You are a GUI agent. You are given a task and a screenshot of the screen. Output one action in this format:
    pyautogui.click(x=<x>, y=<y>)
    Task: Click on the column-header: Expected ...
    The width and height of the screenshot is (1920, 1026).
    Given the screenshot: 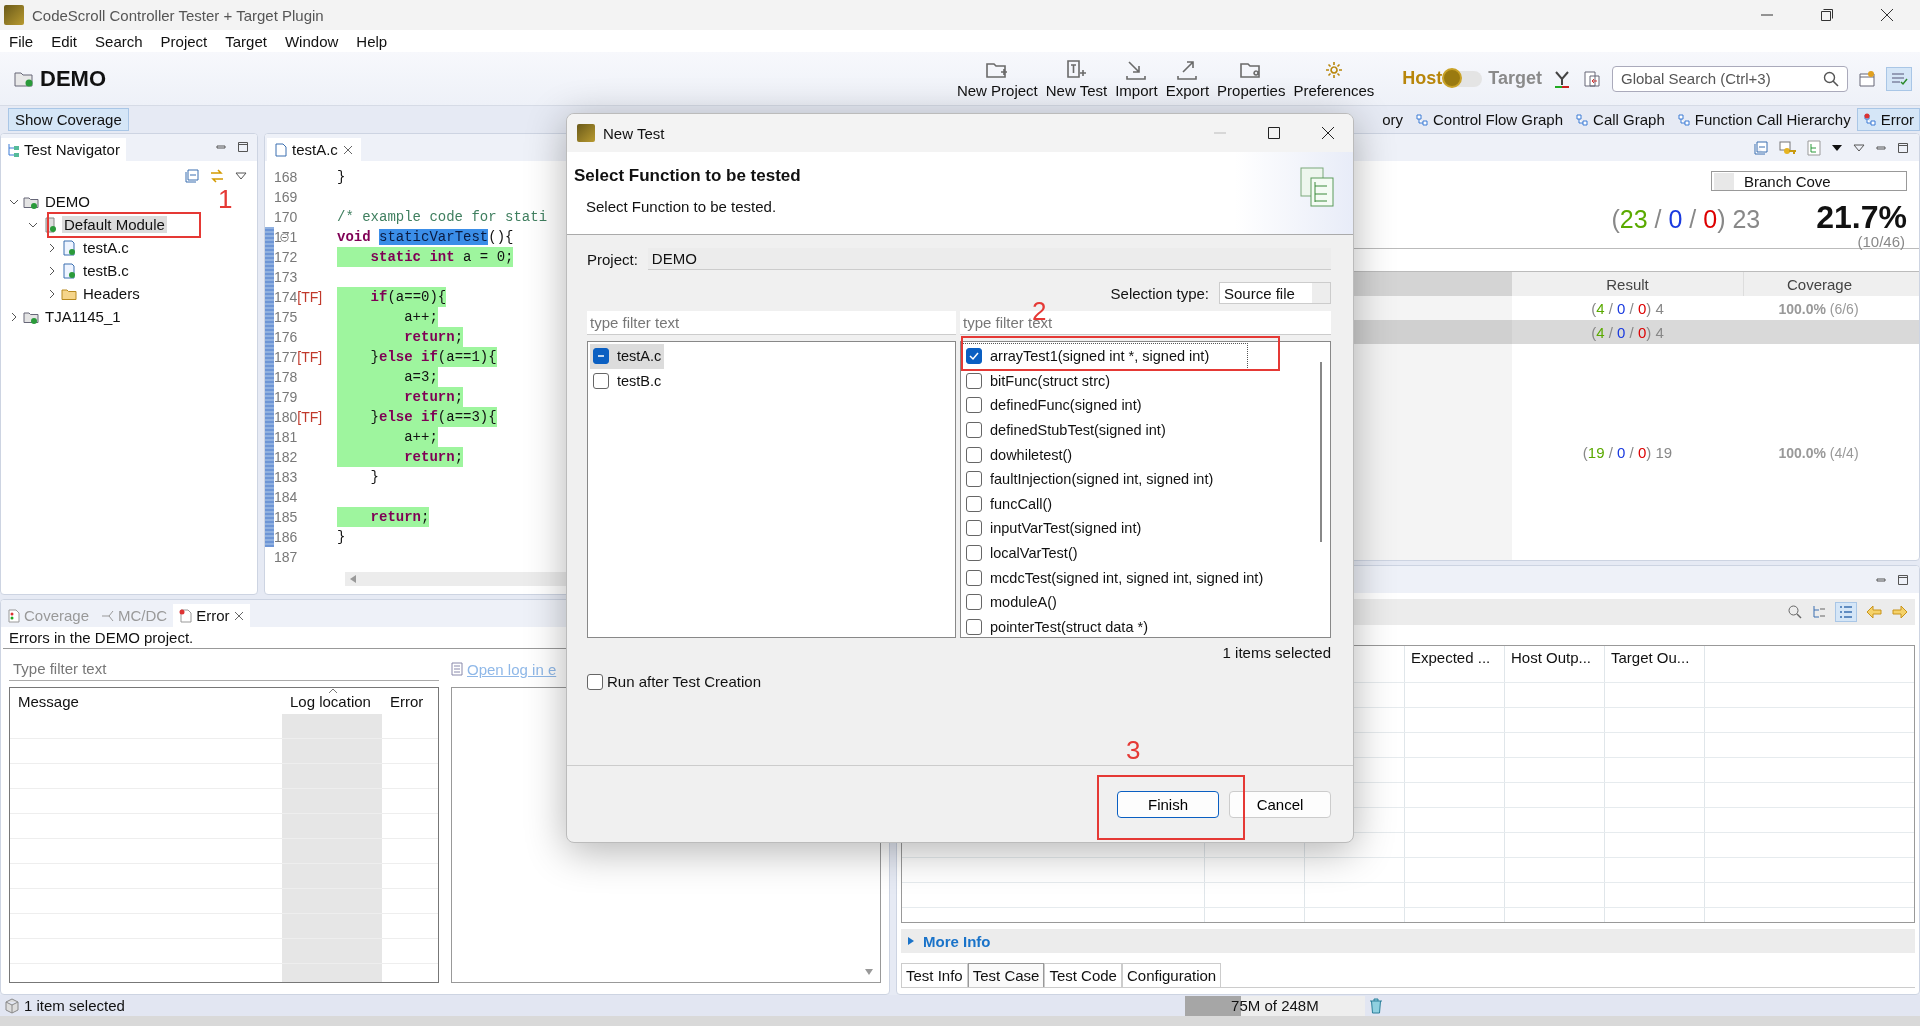 What is the action you would take?
    pyautogui.click(x=1455, y=664)
    